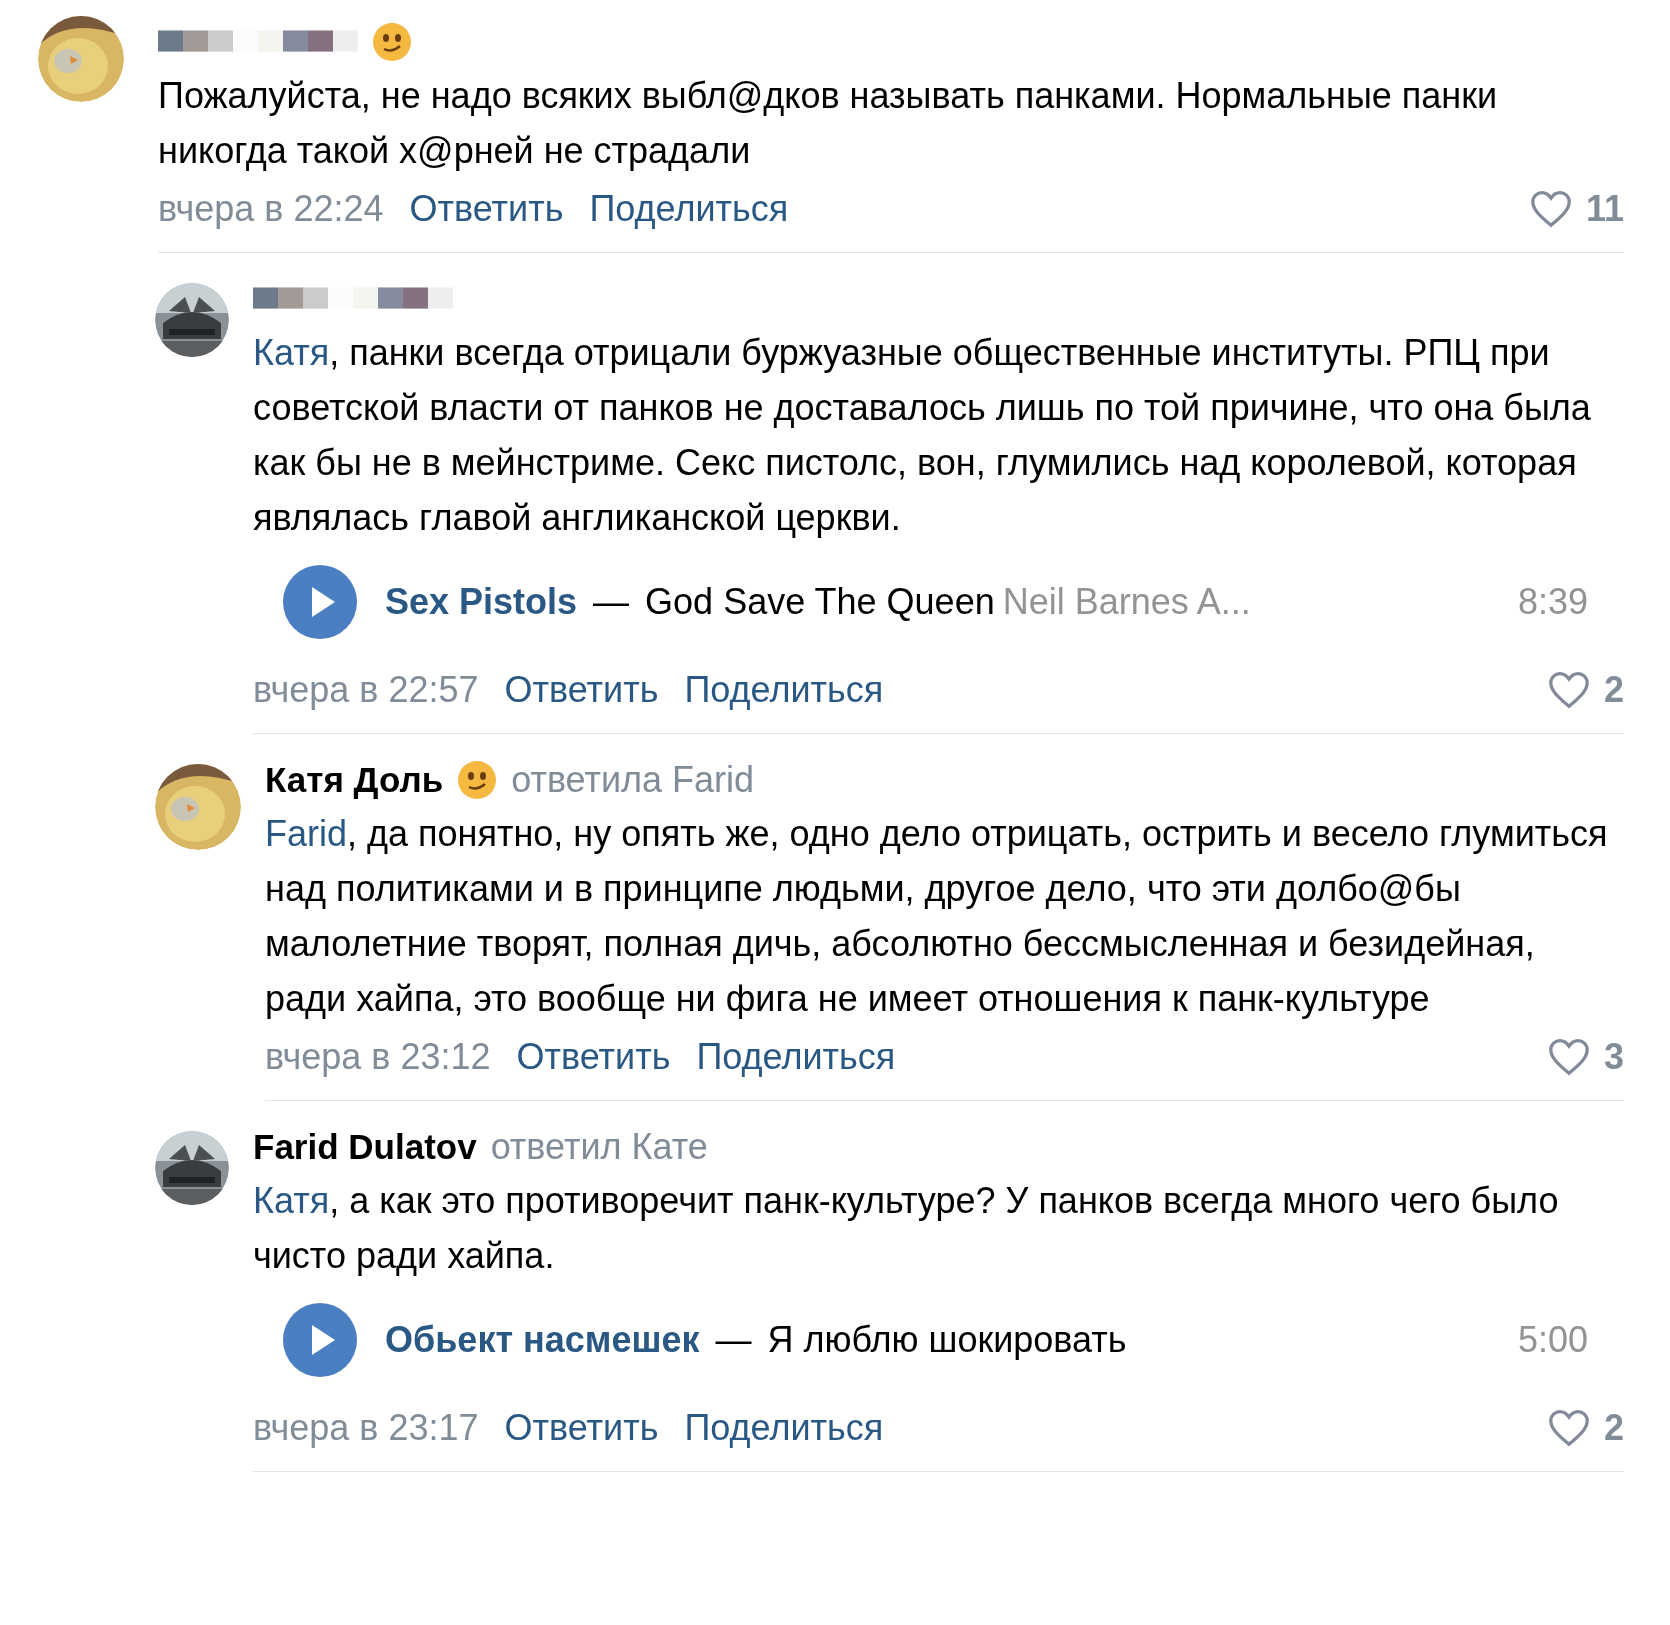 Image resolution: width=1670 pixels, height=1625 pixels. Describe the element at coordinates (1552, 602) in the screenshot. I see `track-duration: 8:39` at that location.